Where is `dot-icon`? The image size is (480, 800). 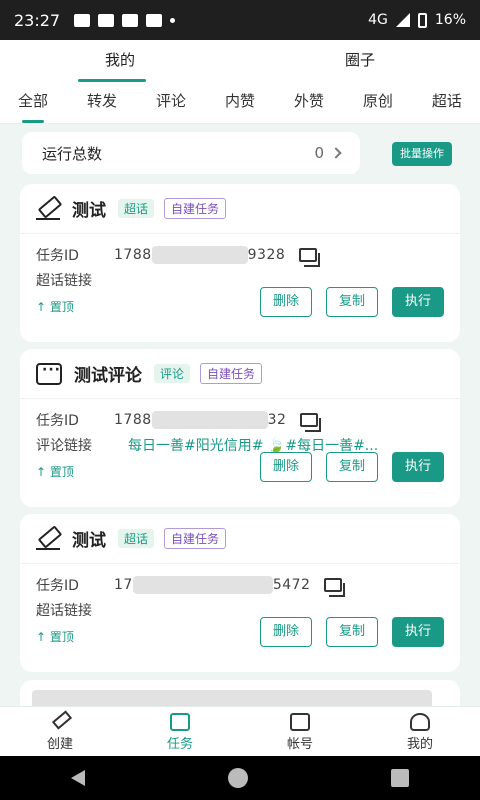
dot-icon is located at coordinates (173, 20).